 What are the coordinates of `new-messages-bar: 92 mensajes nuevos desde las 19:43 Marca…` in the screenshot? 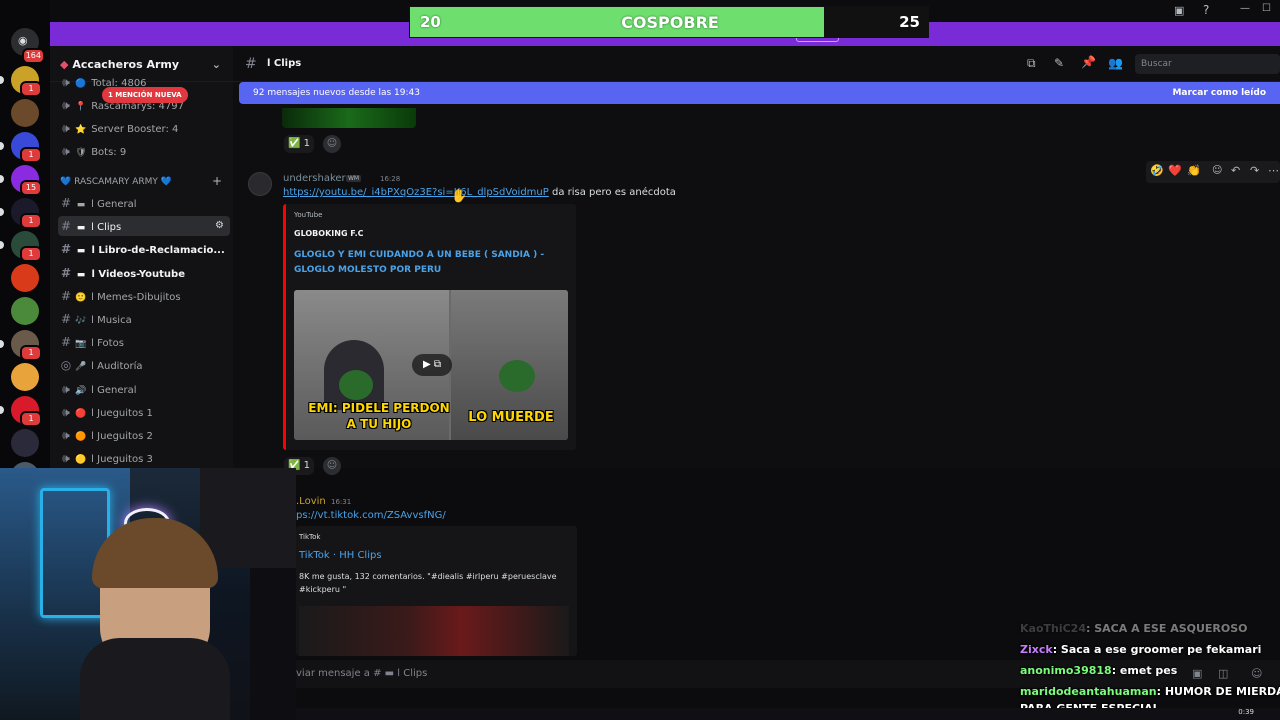 It's located at (759, 93).